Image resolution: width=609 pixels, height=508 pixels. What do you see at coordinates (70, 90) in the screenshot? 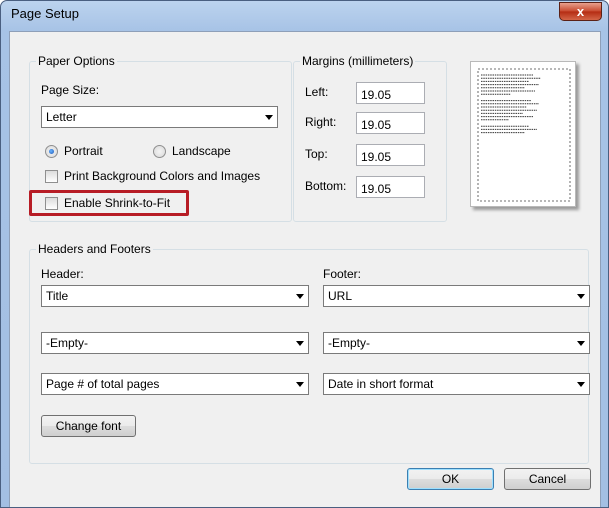
I see `page-size-label: Page Size:` at bounding box center [70, 90].